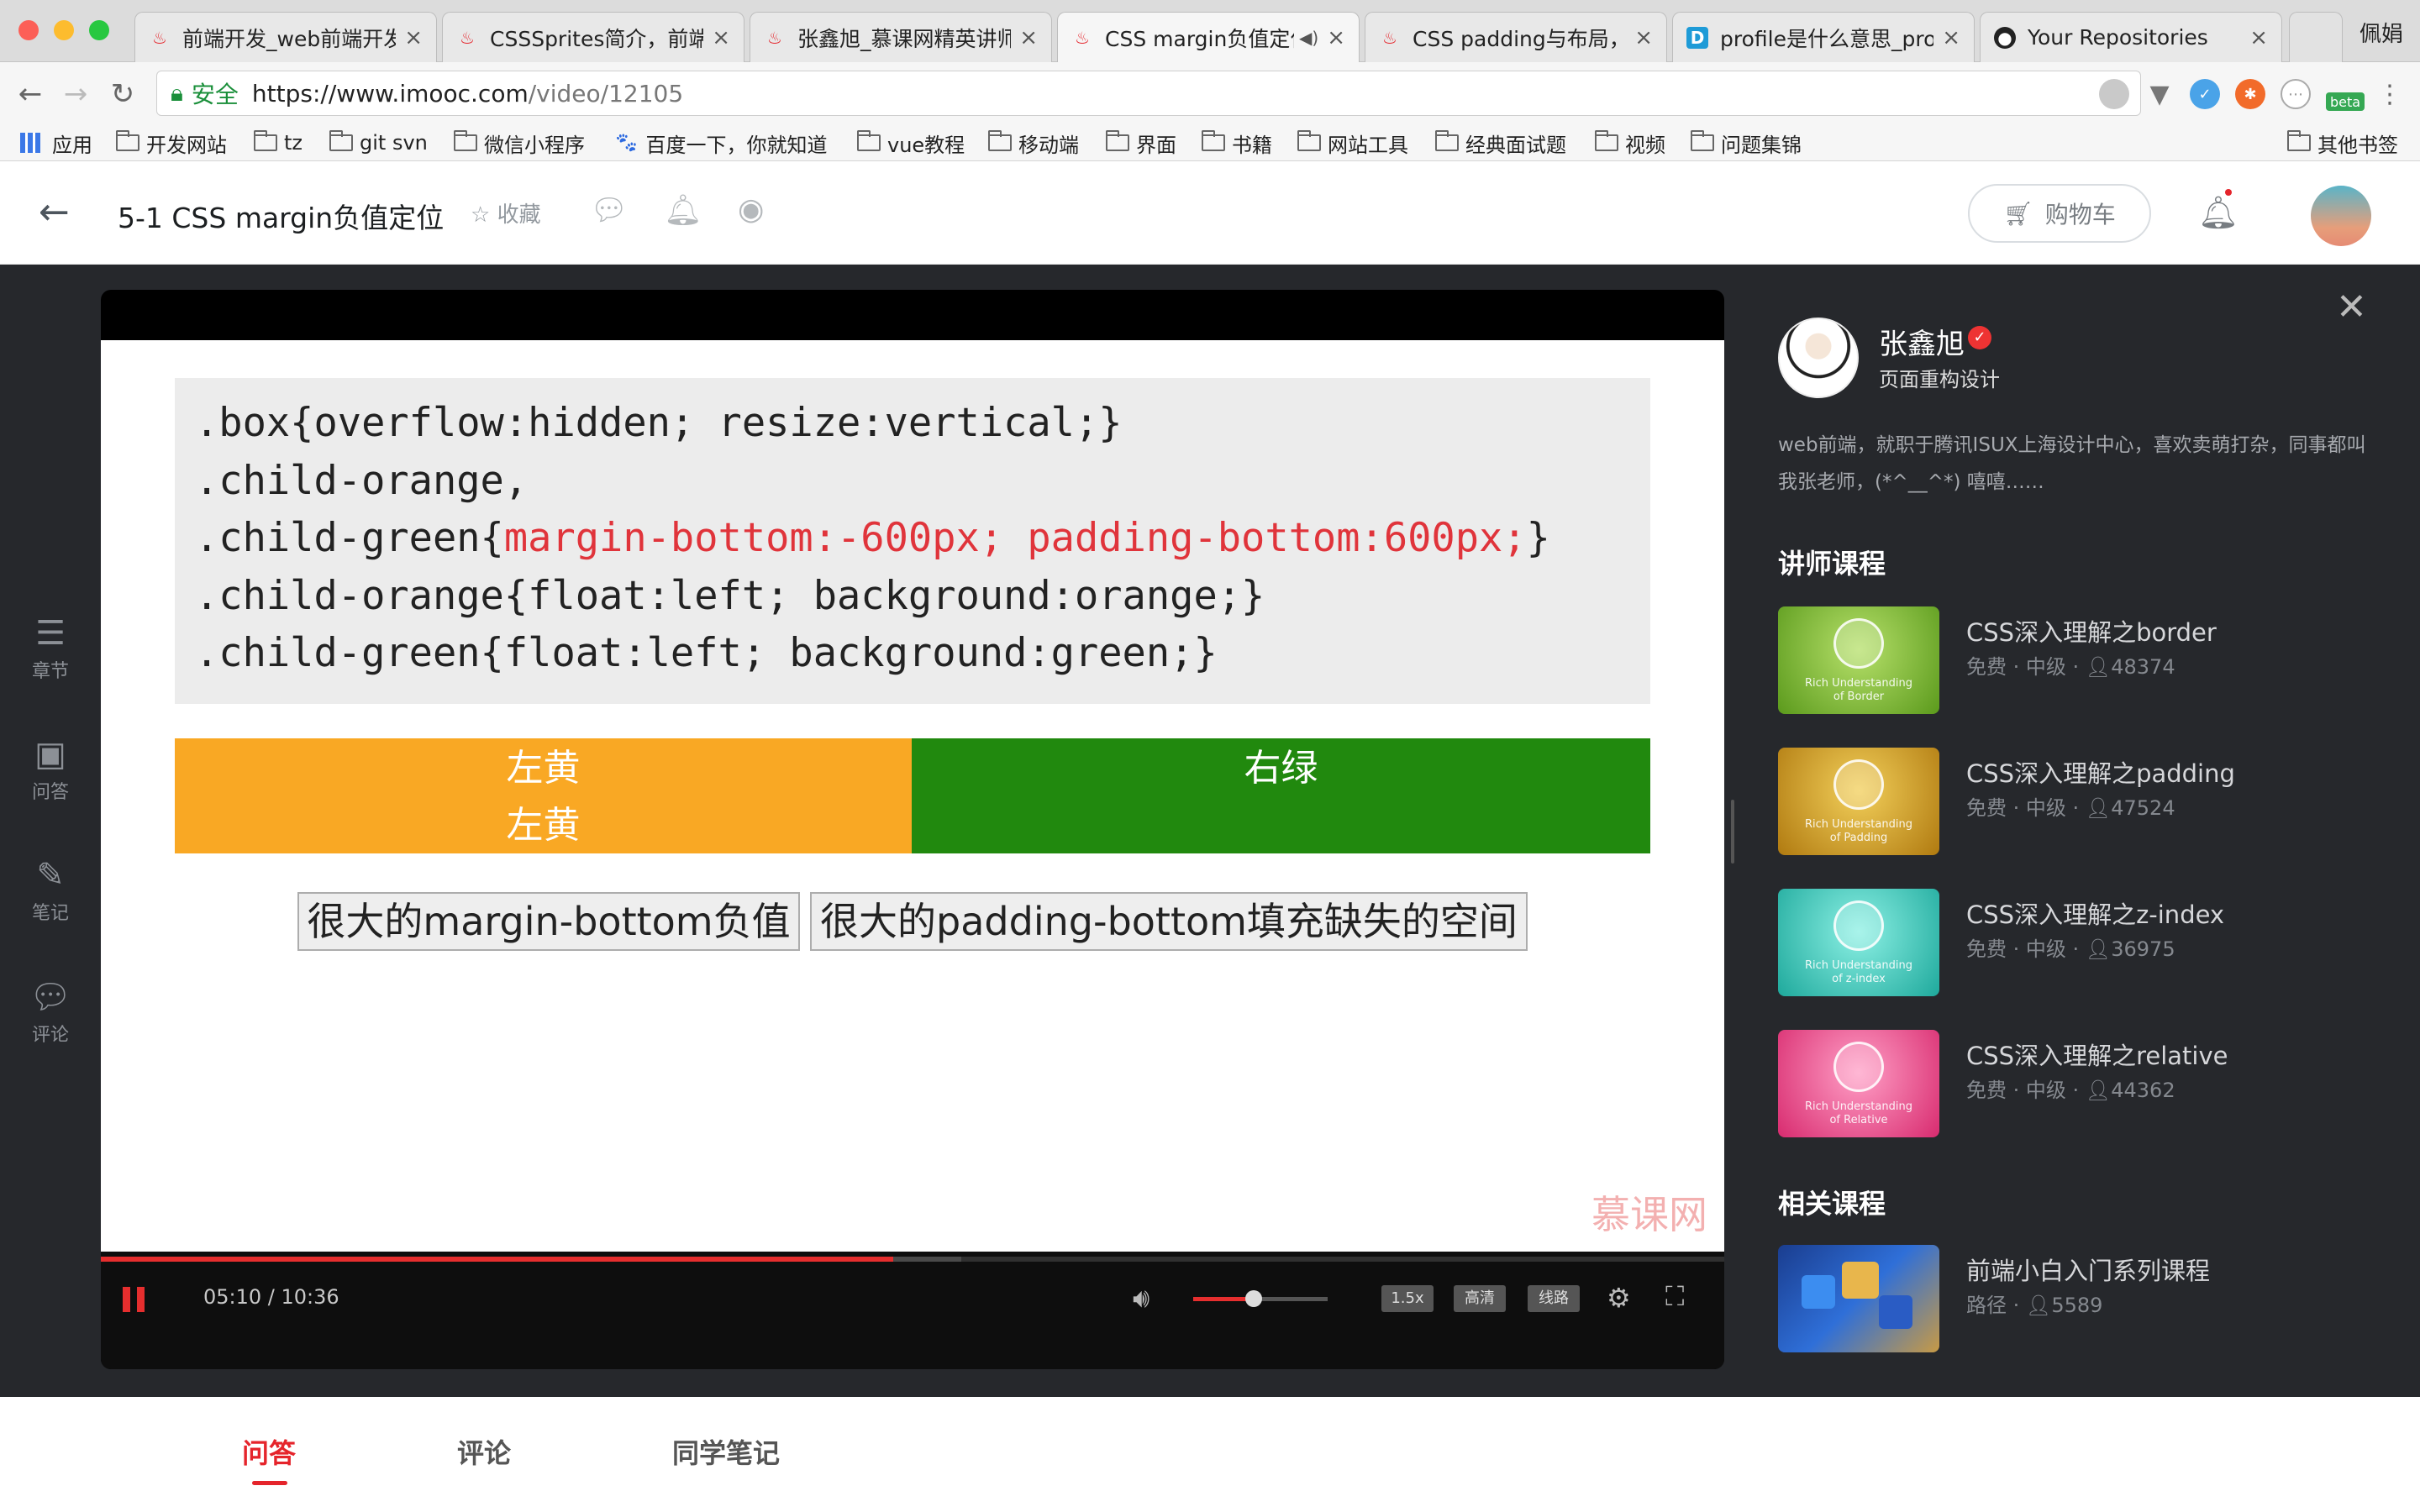 The width and height of the screenshot is (2420, 1512). What do you see at coordinates (911, 142) in the screenshot?
I see `bookmark-folder: vue教程` at bounding box center [911, 142].